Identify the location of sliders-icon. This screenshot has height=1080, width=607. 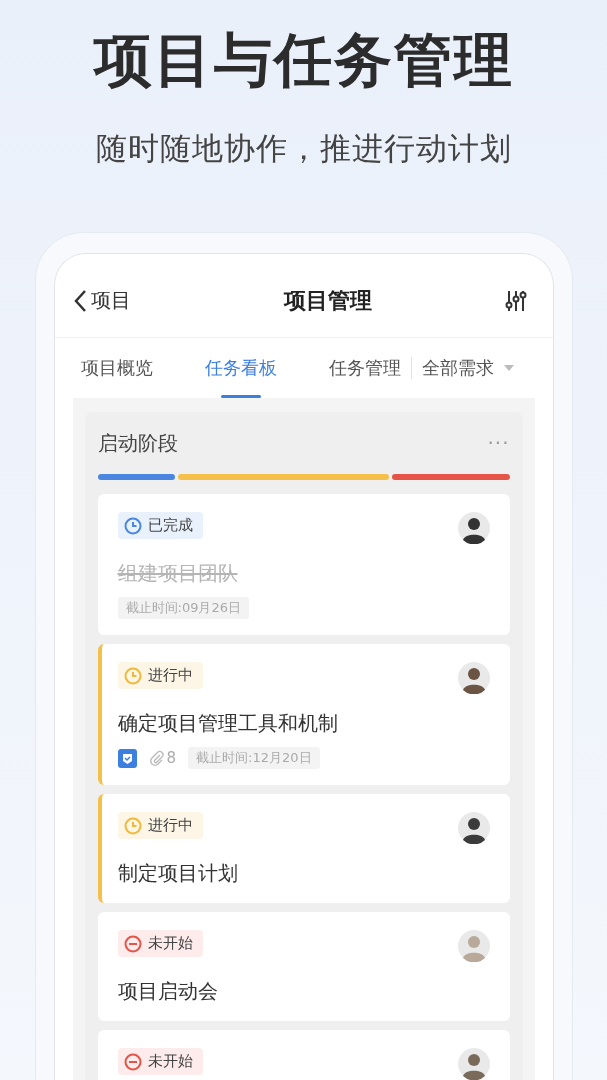
(515, 300).